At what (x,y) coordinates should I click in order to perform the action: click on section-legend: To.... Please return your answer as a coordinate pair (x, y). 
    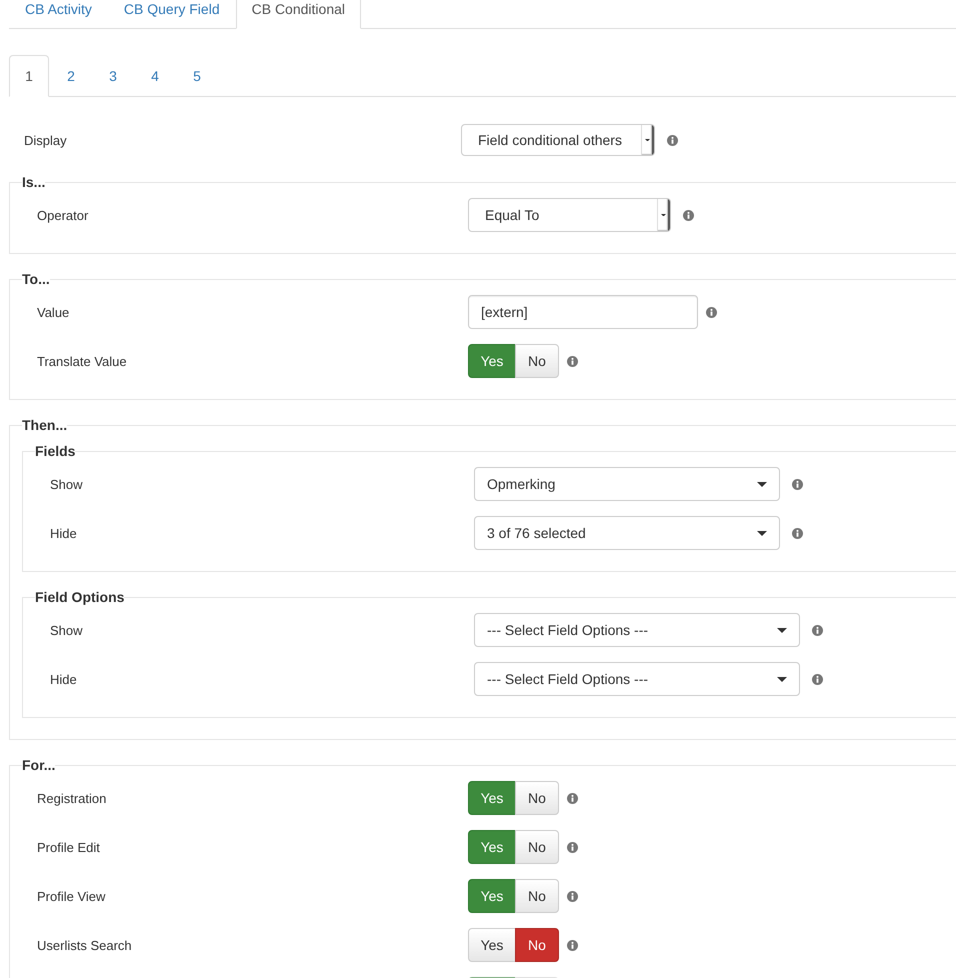
    Looking at the image, I should click on (36, 279).